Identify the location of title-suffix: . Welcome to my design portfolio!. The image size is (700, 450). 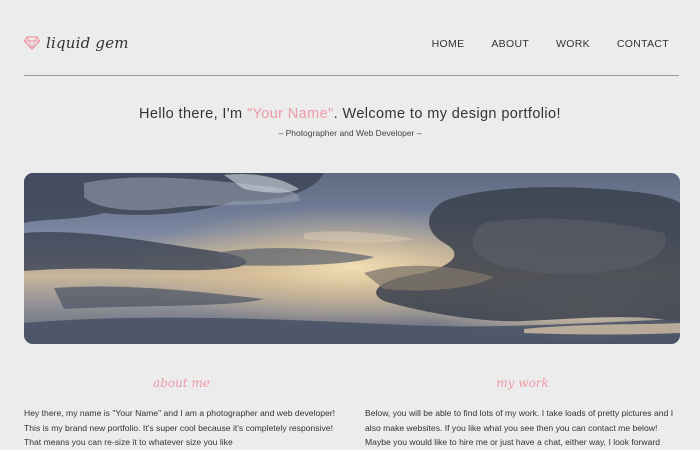
(447, 114).